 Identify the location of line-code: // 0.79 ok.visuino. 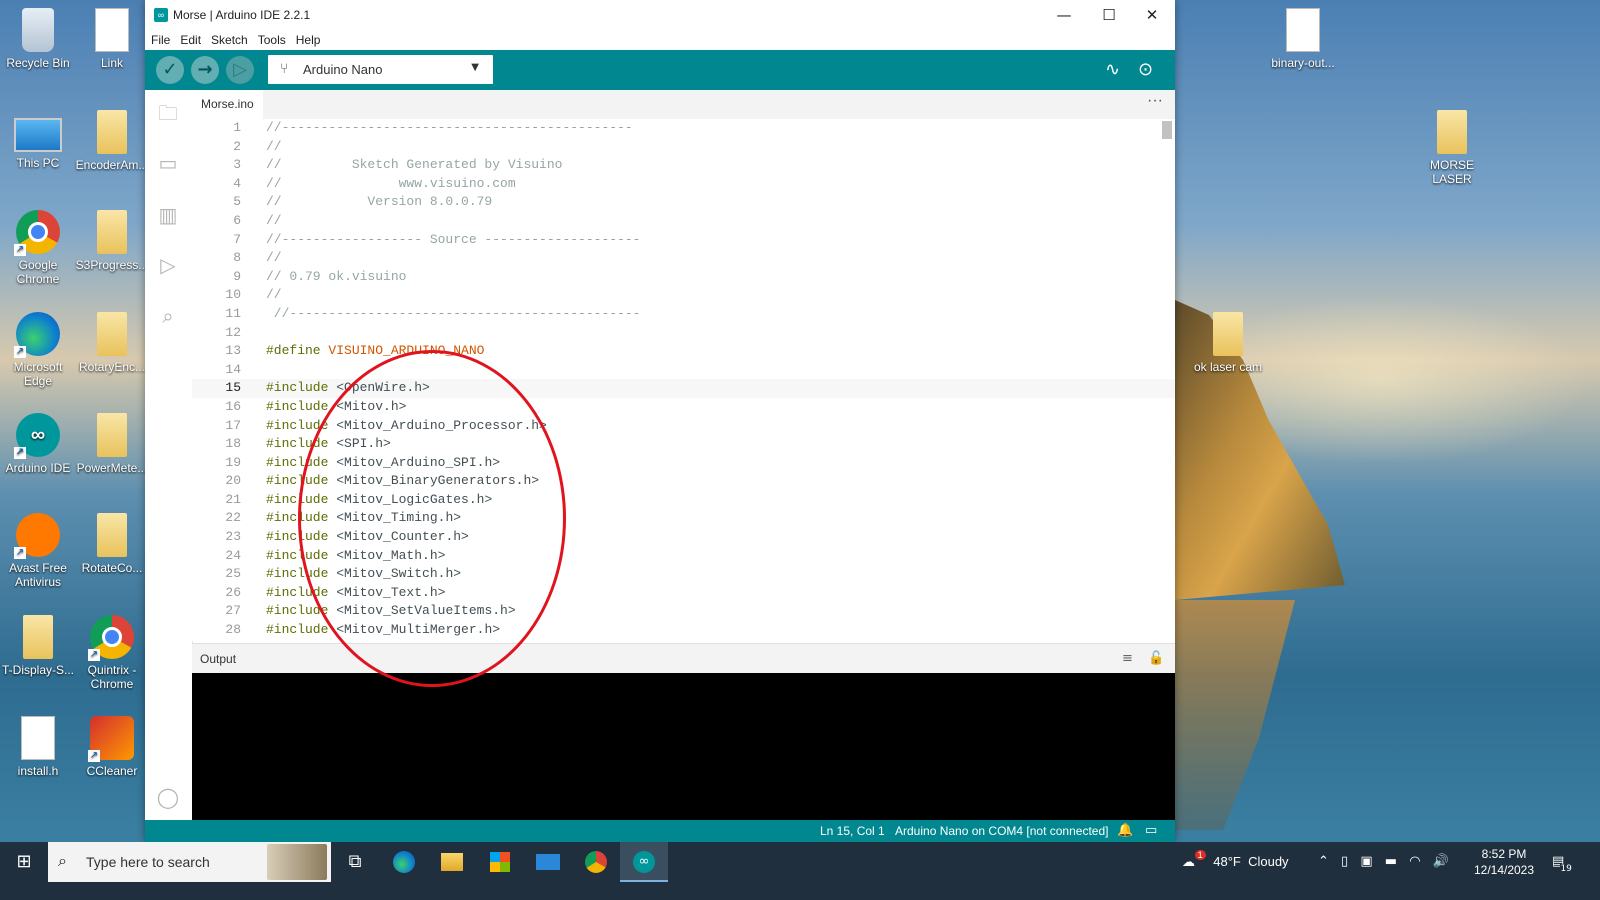
(336, 277).